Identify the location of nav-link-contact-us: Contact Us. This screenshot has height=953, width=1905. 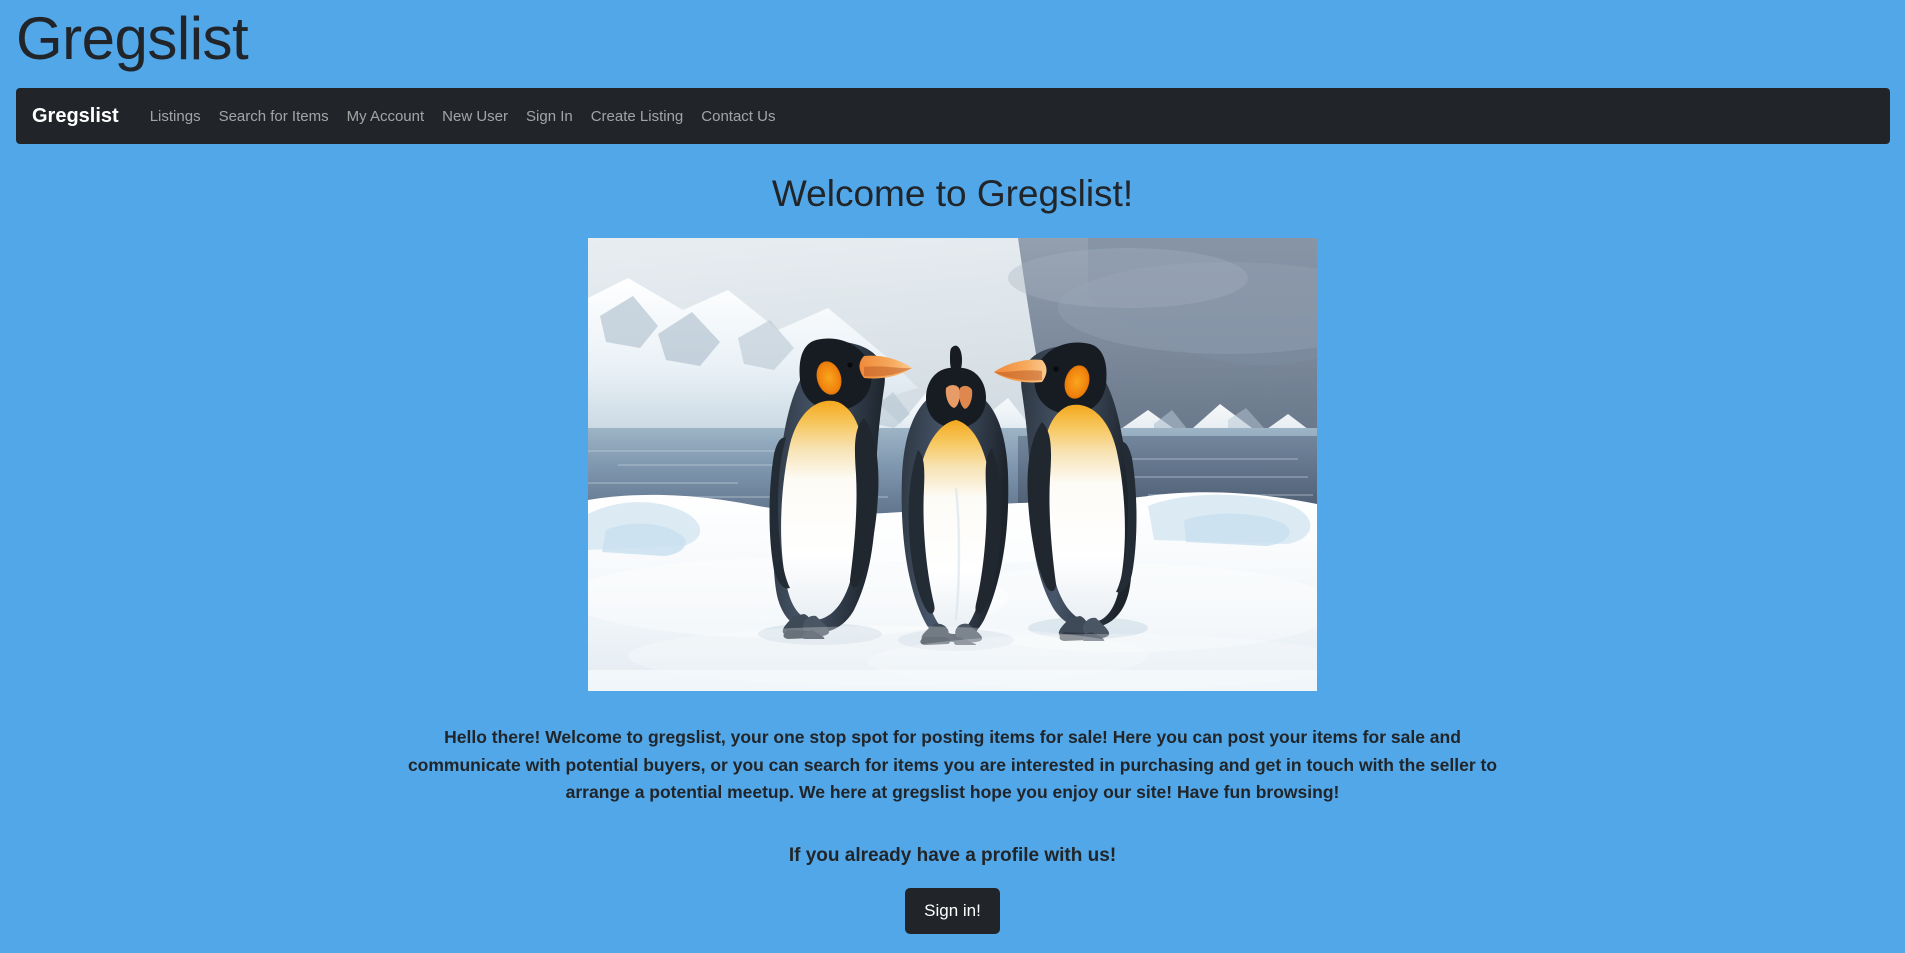
(738, 116).